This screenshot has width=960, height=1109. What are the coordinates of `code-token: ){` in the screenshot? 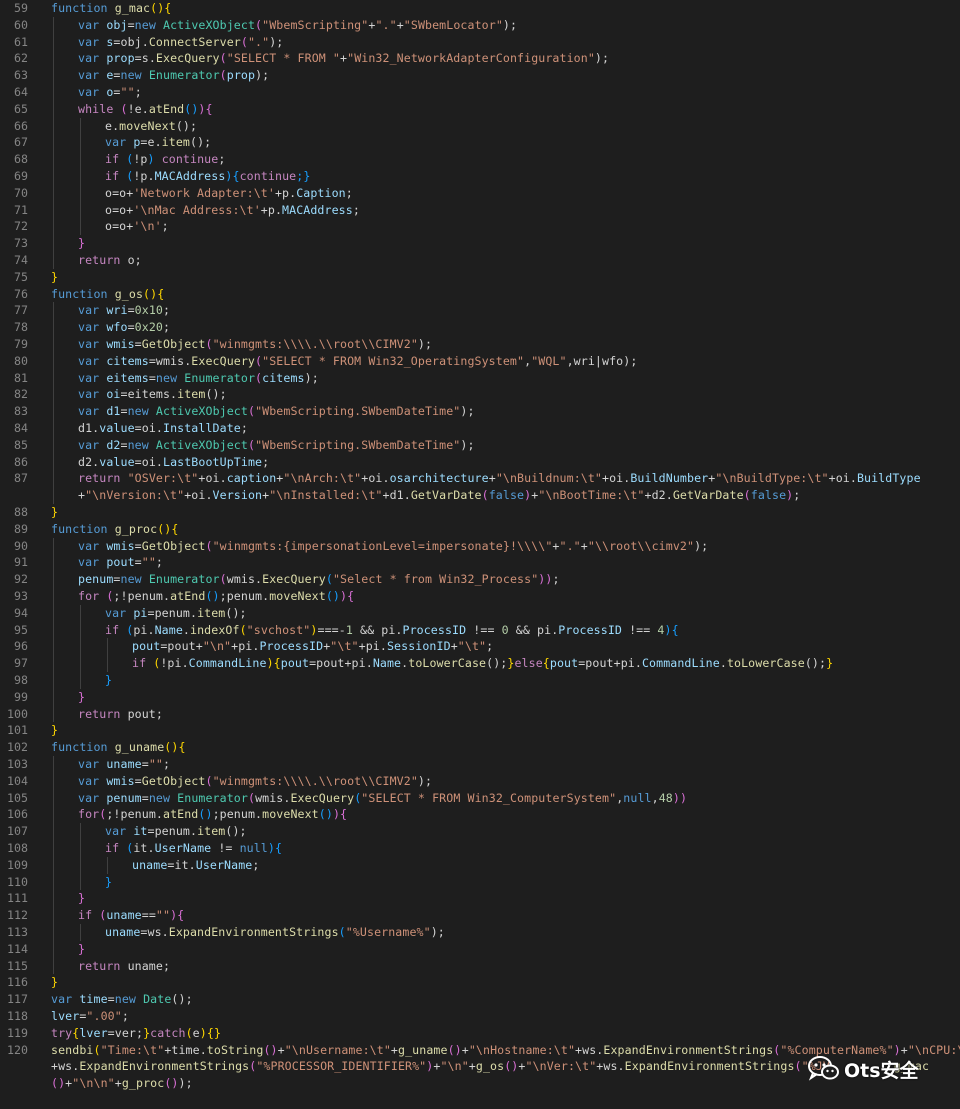 It's located at (347, 596).